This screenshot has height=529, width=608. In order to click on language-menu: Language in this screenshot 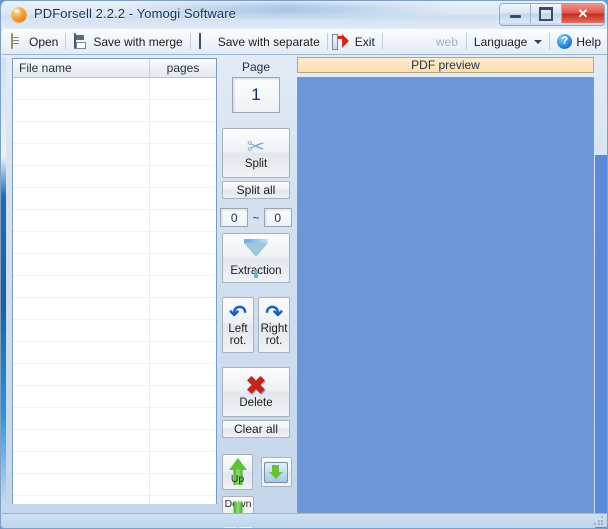, I will do `click(508, 41)`.